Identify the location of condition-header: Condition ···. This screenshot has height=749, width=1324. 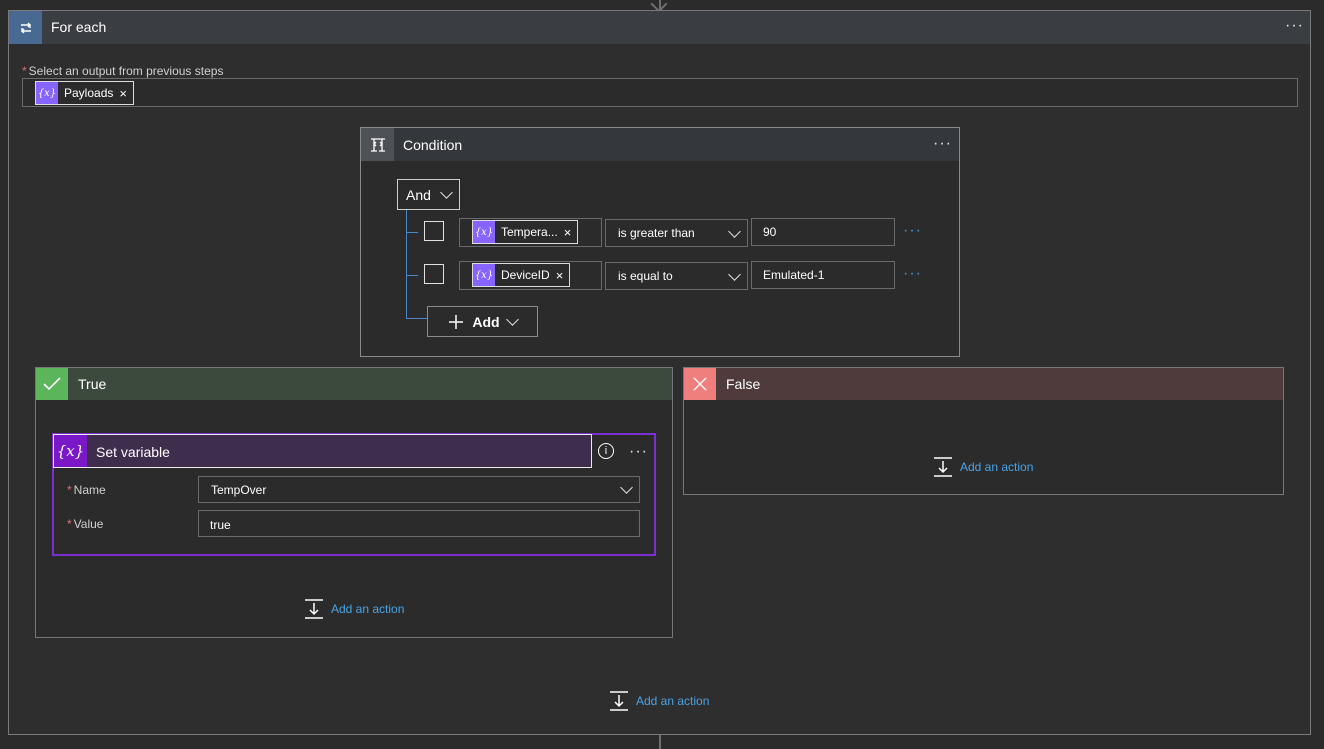
(660, 144).